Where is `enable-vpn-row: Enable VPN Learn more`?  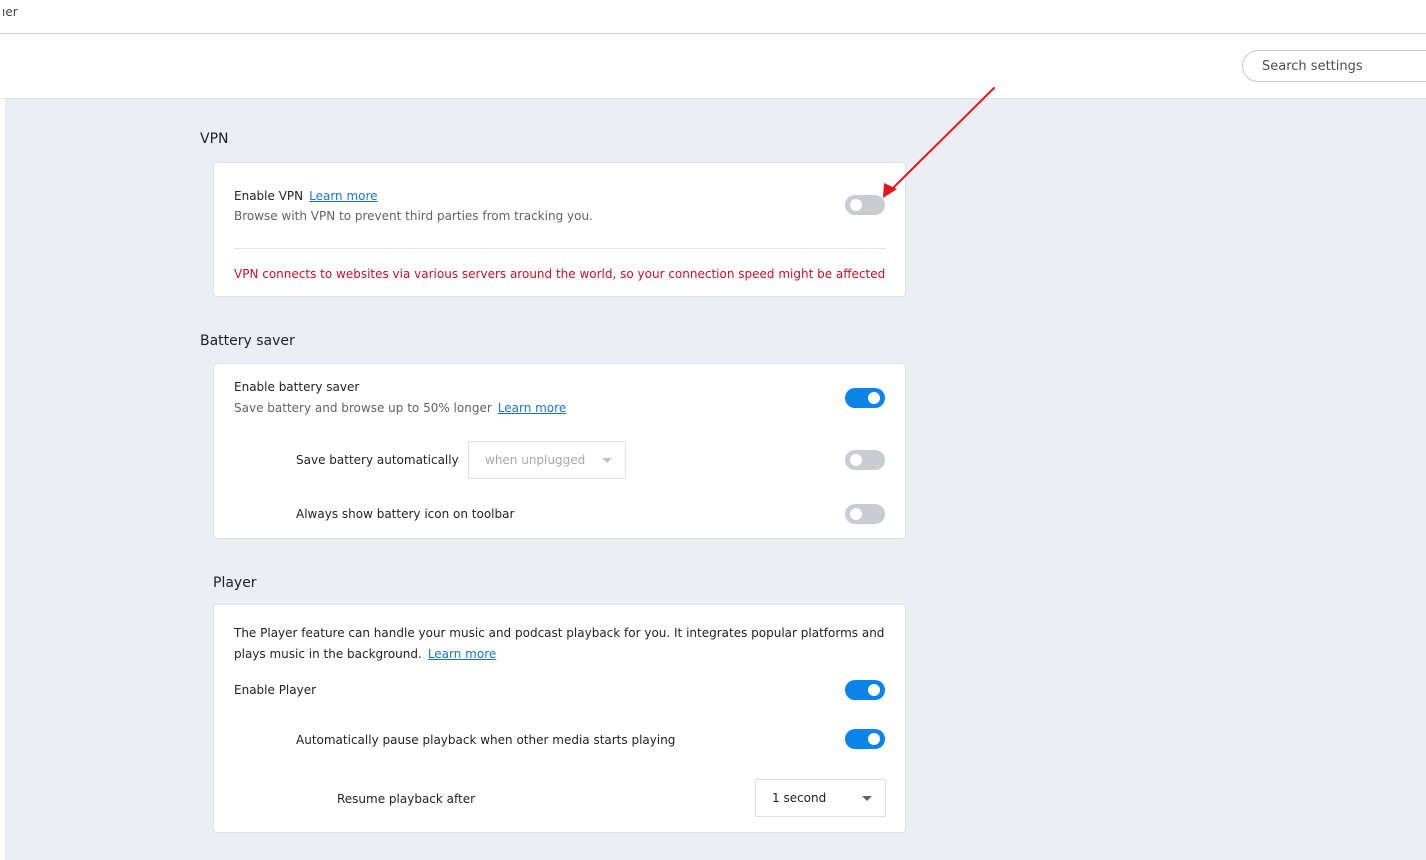 enable-vpn-row: Enable VPN Learn more is located at coordinates (306, 196).